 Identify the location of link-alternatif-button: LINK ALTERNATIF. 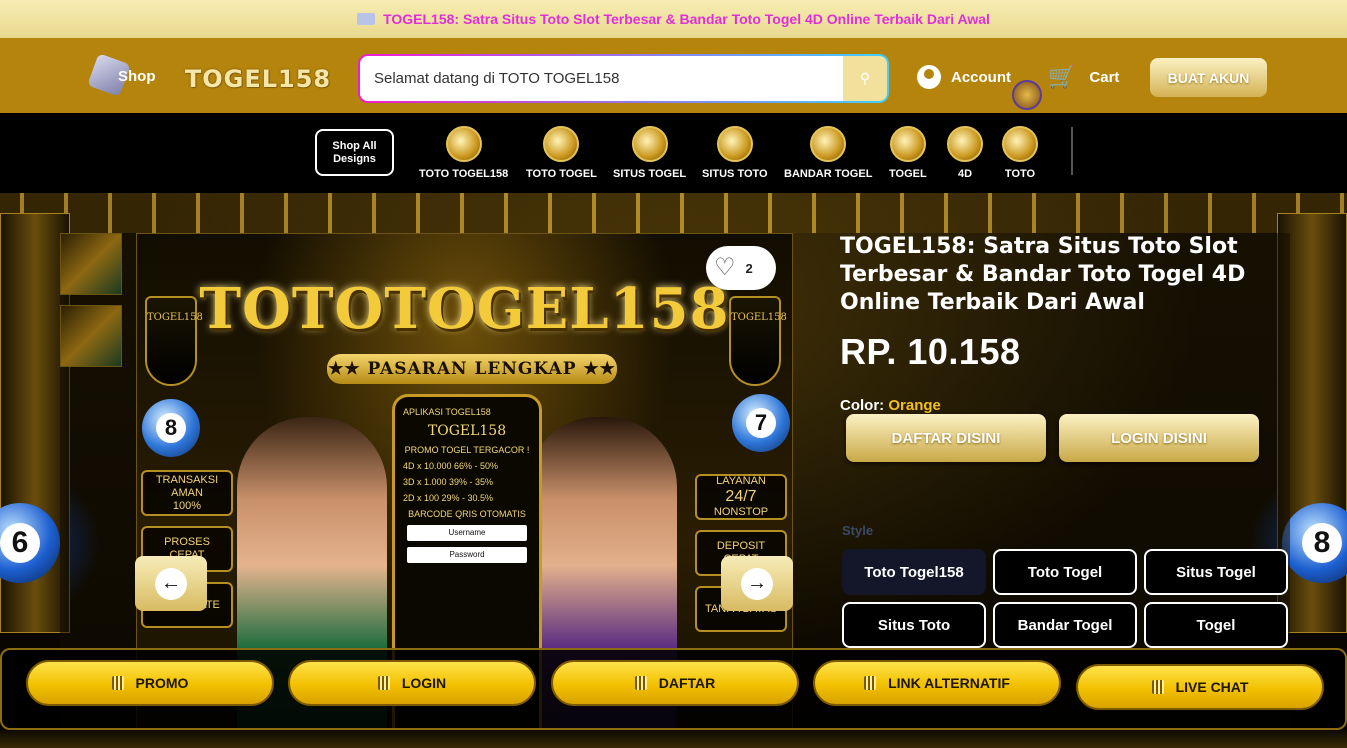
(937, 683).